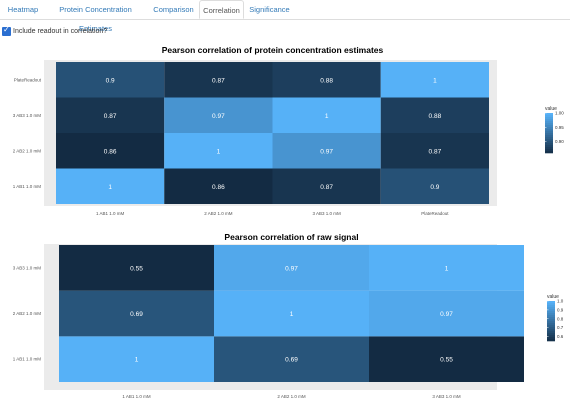 The image size is (570, 407). Describe the element at coordinates (435, 213) in the screenshot. I see `x-tick-label: PlateReadout` at that location.